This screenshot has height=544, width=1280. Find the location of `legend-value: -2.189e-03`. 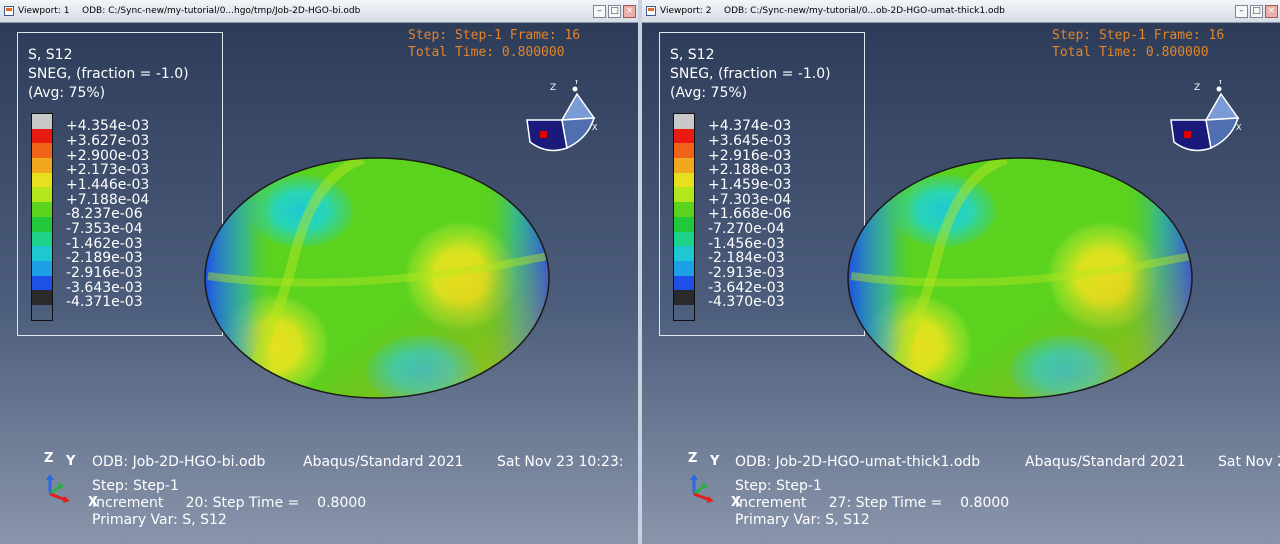

legend-value: -2.189e-03 is located at coordinates (104, 258).